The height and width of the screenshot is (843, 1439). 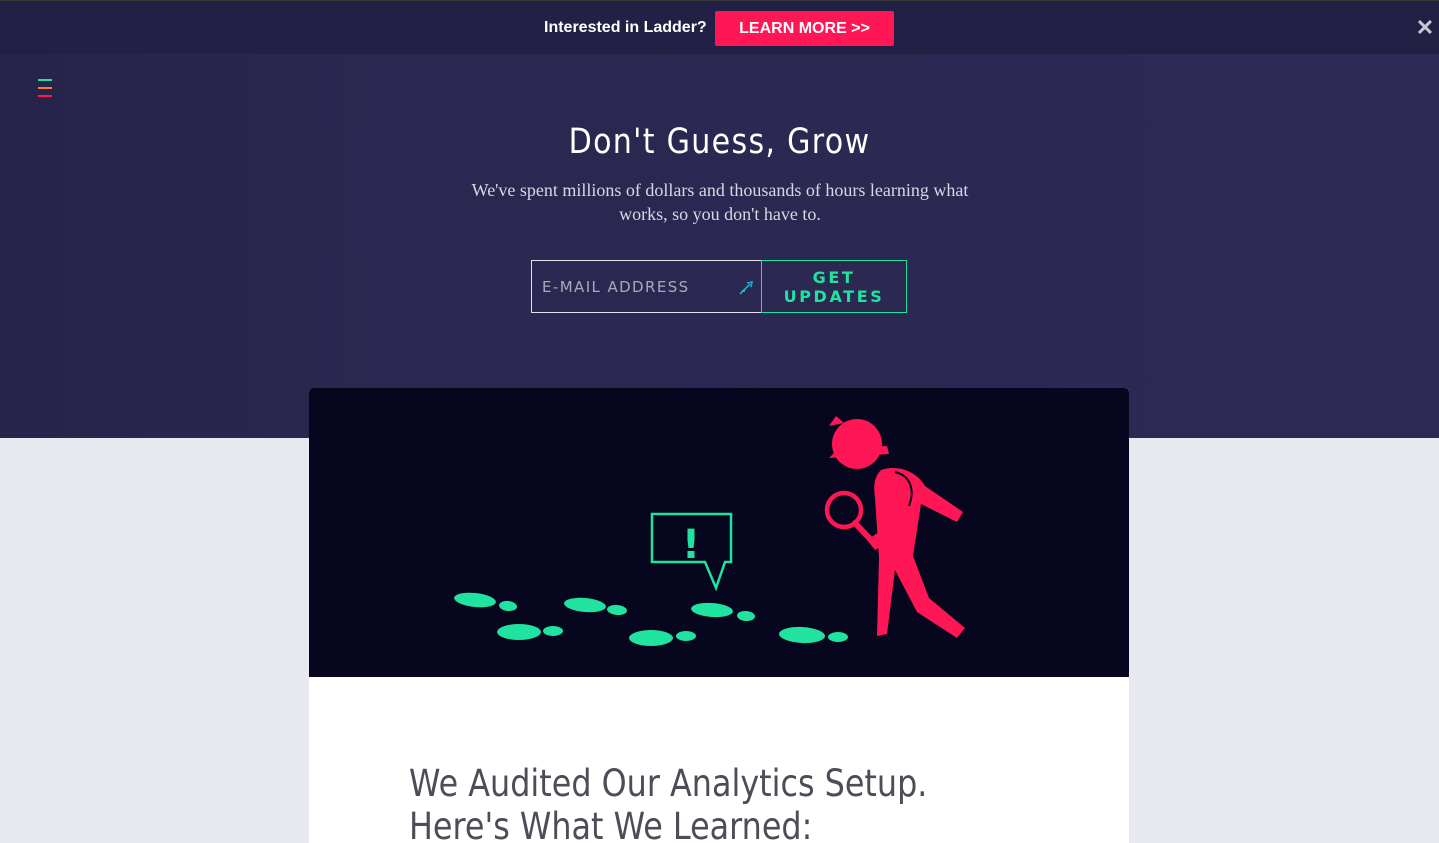 What do you see at coordinates (746, 287) in the screenshot?
I see `pencil-icon` at bounding box center [746, 287].